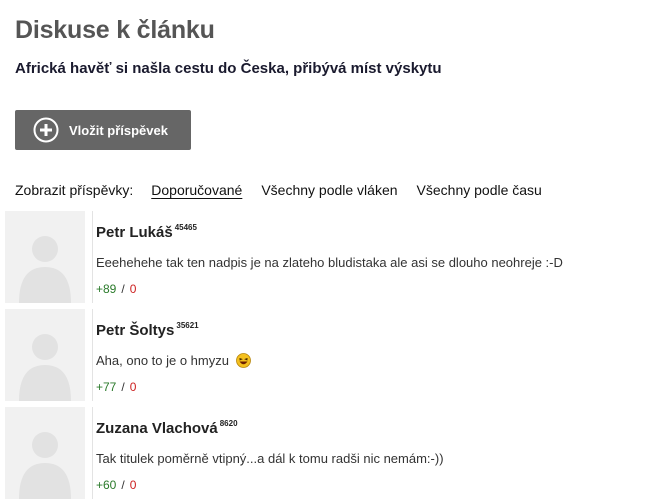  Describe the element at coordinates (118, 130) in the screenshot. I see `add-post-label: Vložit příspěvek` at that location.